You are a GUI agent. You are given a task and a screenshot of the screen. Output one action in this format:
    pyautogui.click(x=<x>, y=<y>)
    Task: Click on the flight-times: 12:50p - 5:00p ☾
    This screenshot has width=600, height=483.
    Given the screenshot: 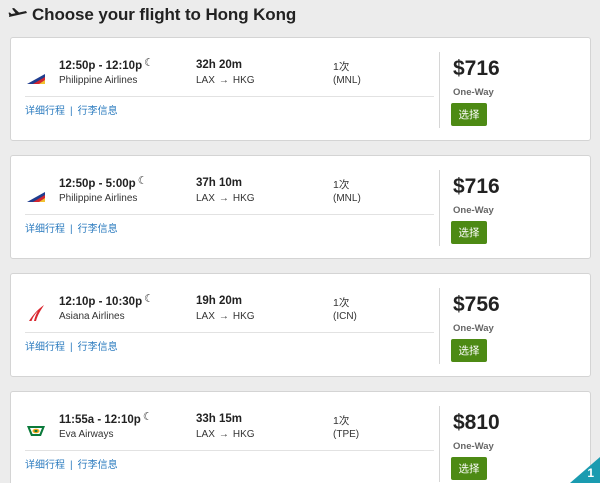 What is the action you would take?
    pyautogui.click(x=103, y=182)
    